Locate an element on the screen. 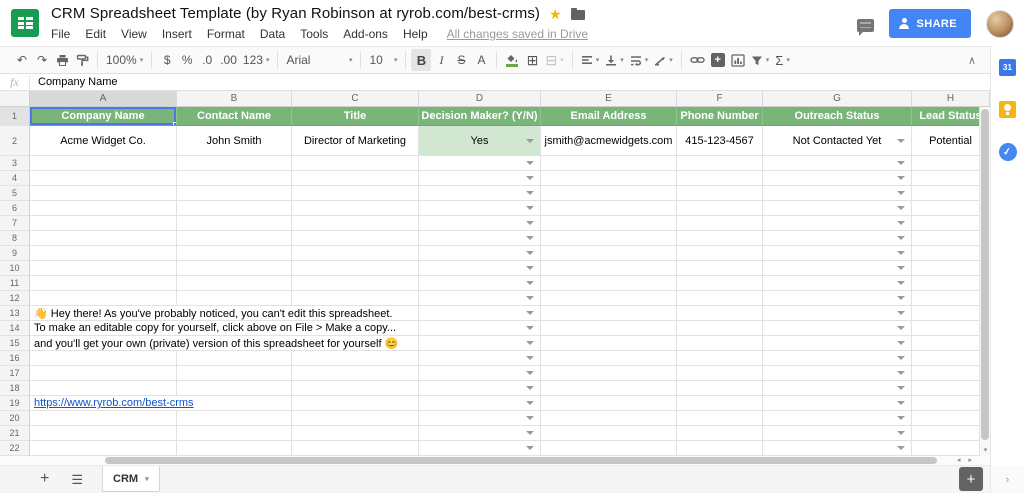  cell-G9 is located at coordinates (837, 253).